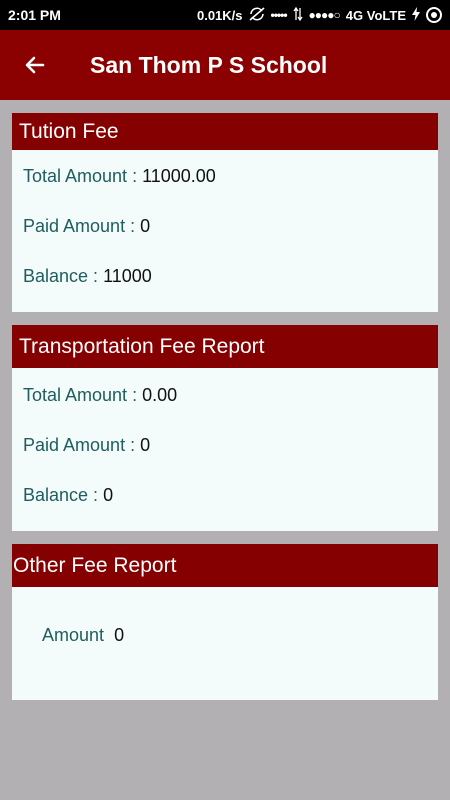  I want to click on back-arrow-icon, so click(35, 65).